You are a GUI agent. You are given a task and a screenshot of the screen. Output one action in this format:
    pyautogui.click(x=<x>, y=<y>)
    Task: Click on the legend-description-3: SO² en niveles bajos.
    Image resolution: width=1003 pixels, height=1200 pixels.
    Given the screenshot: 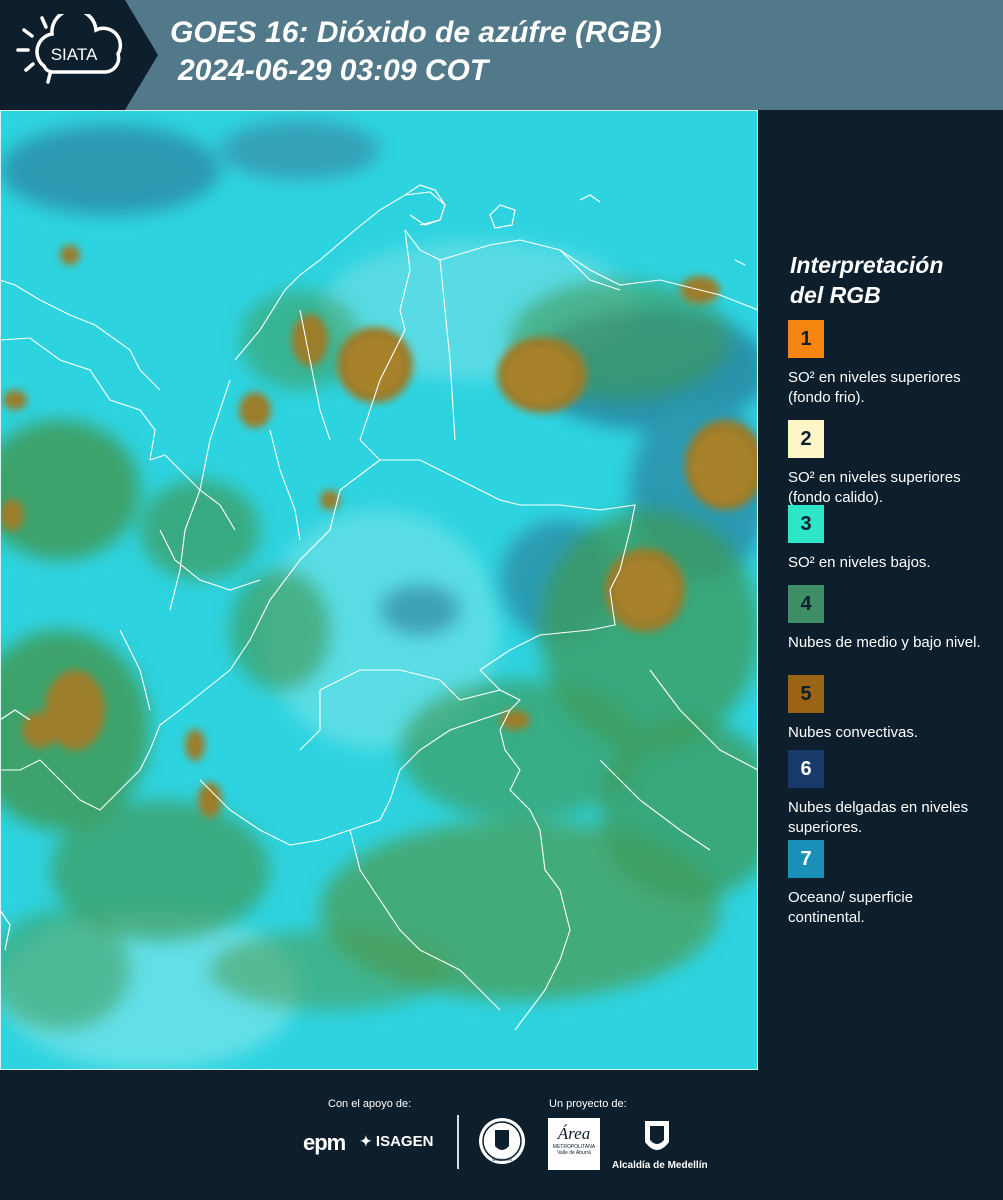 What is the action you would take?
    pyautogui.click(x=859, y=562)
    